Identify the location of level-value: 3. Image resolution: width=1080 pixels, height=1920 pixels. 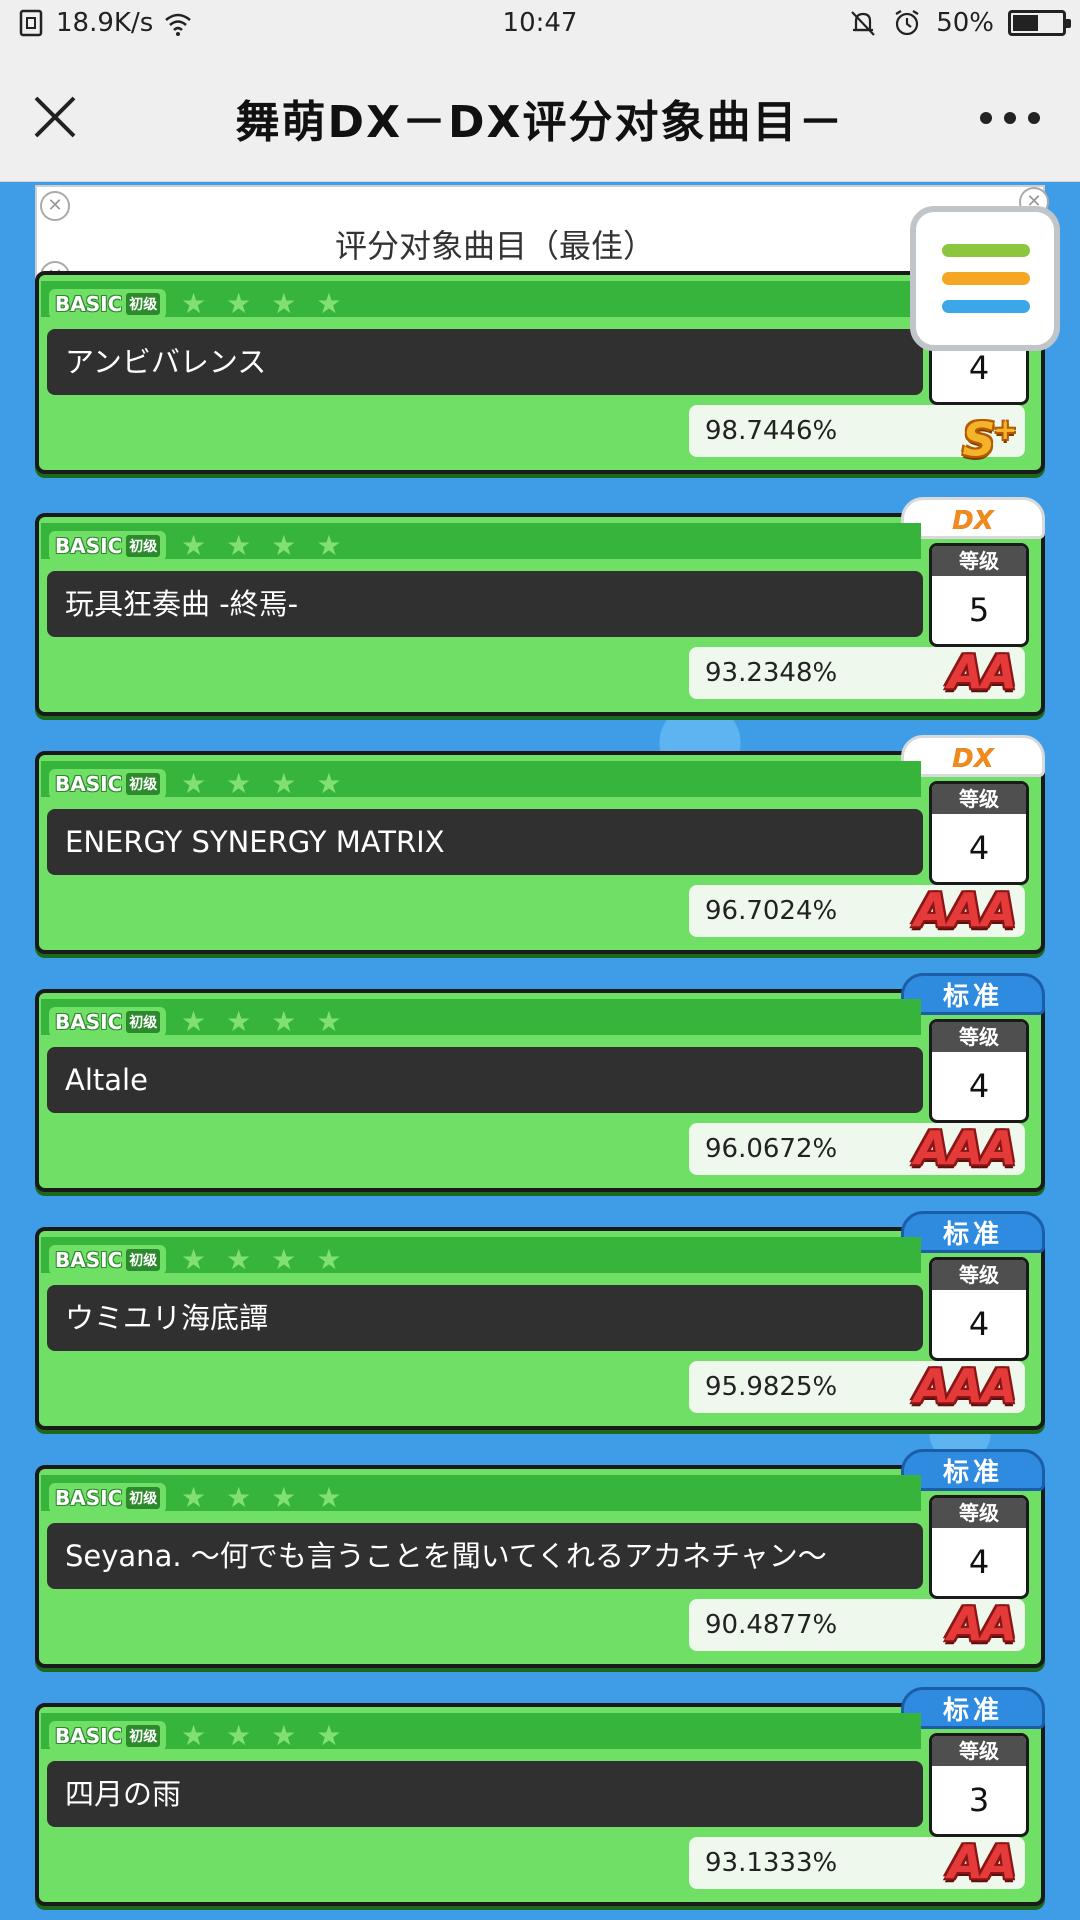
(979, 1800).